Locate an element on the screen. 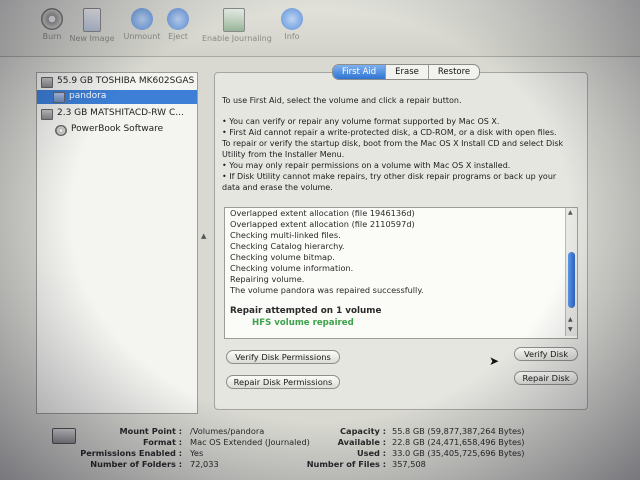 The height and width of the screenshot is (480, 640). repair-result-title: Repair attempted on 1 volume is located at coordinates (306, 311).